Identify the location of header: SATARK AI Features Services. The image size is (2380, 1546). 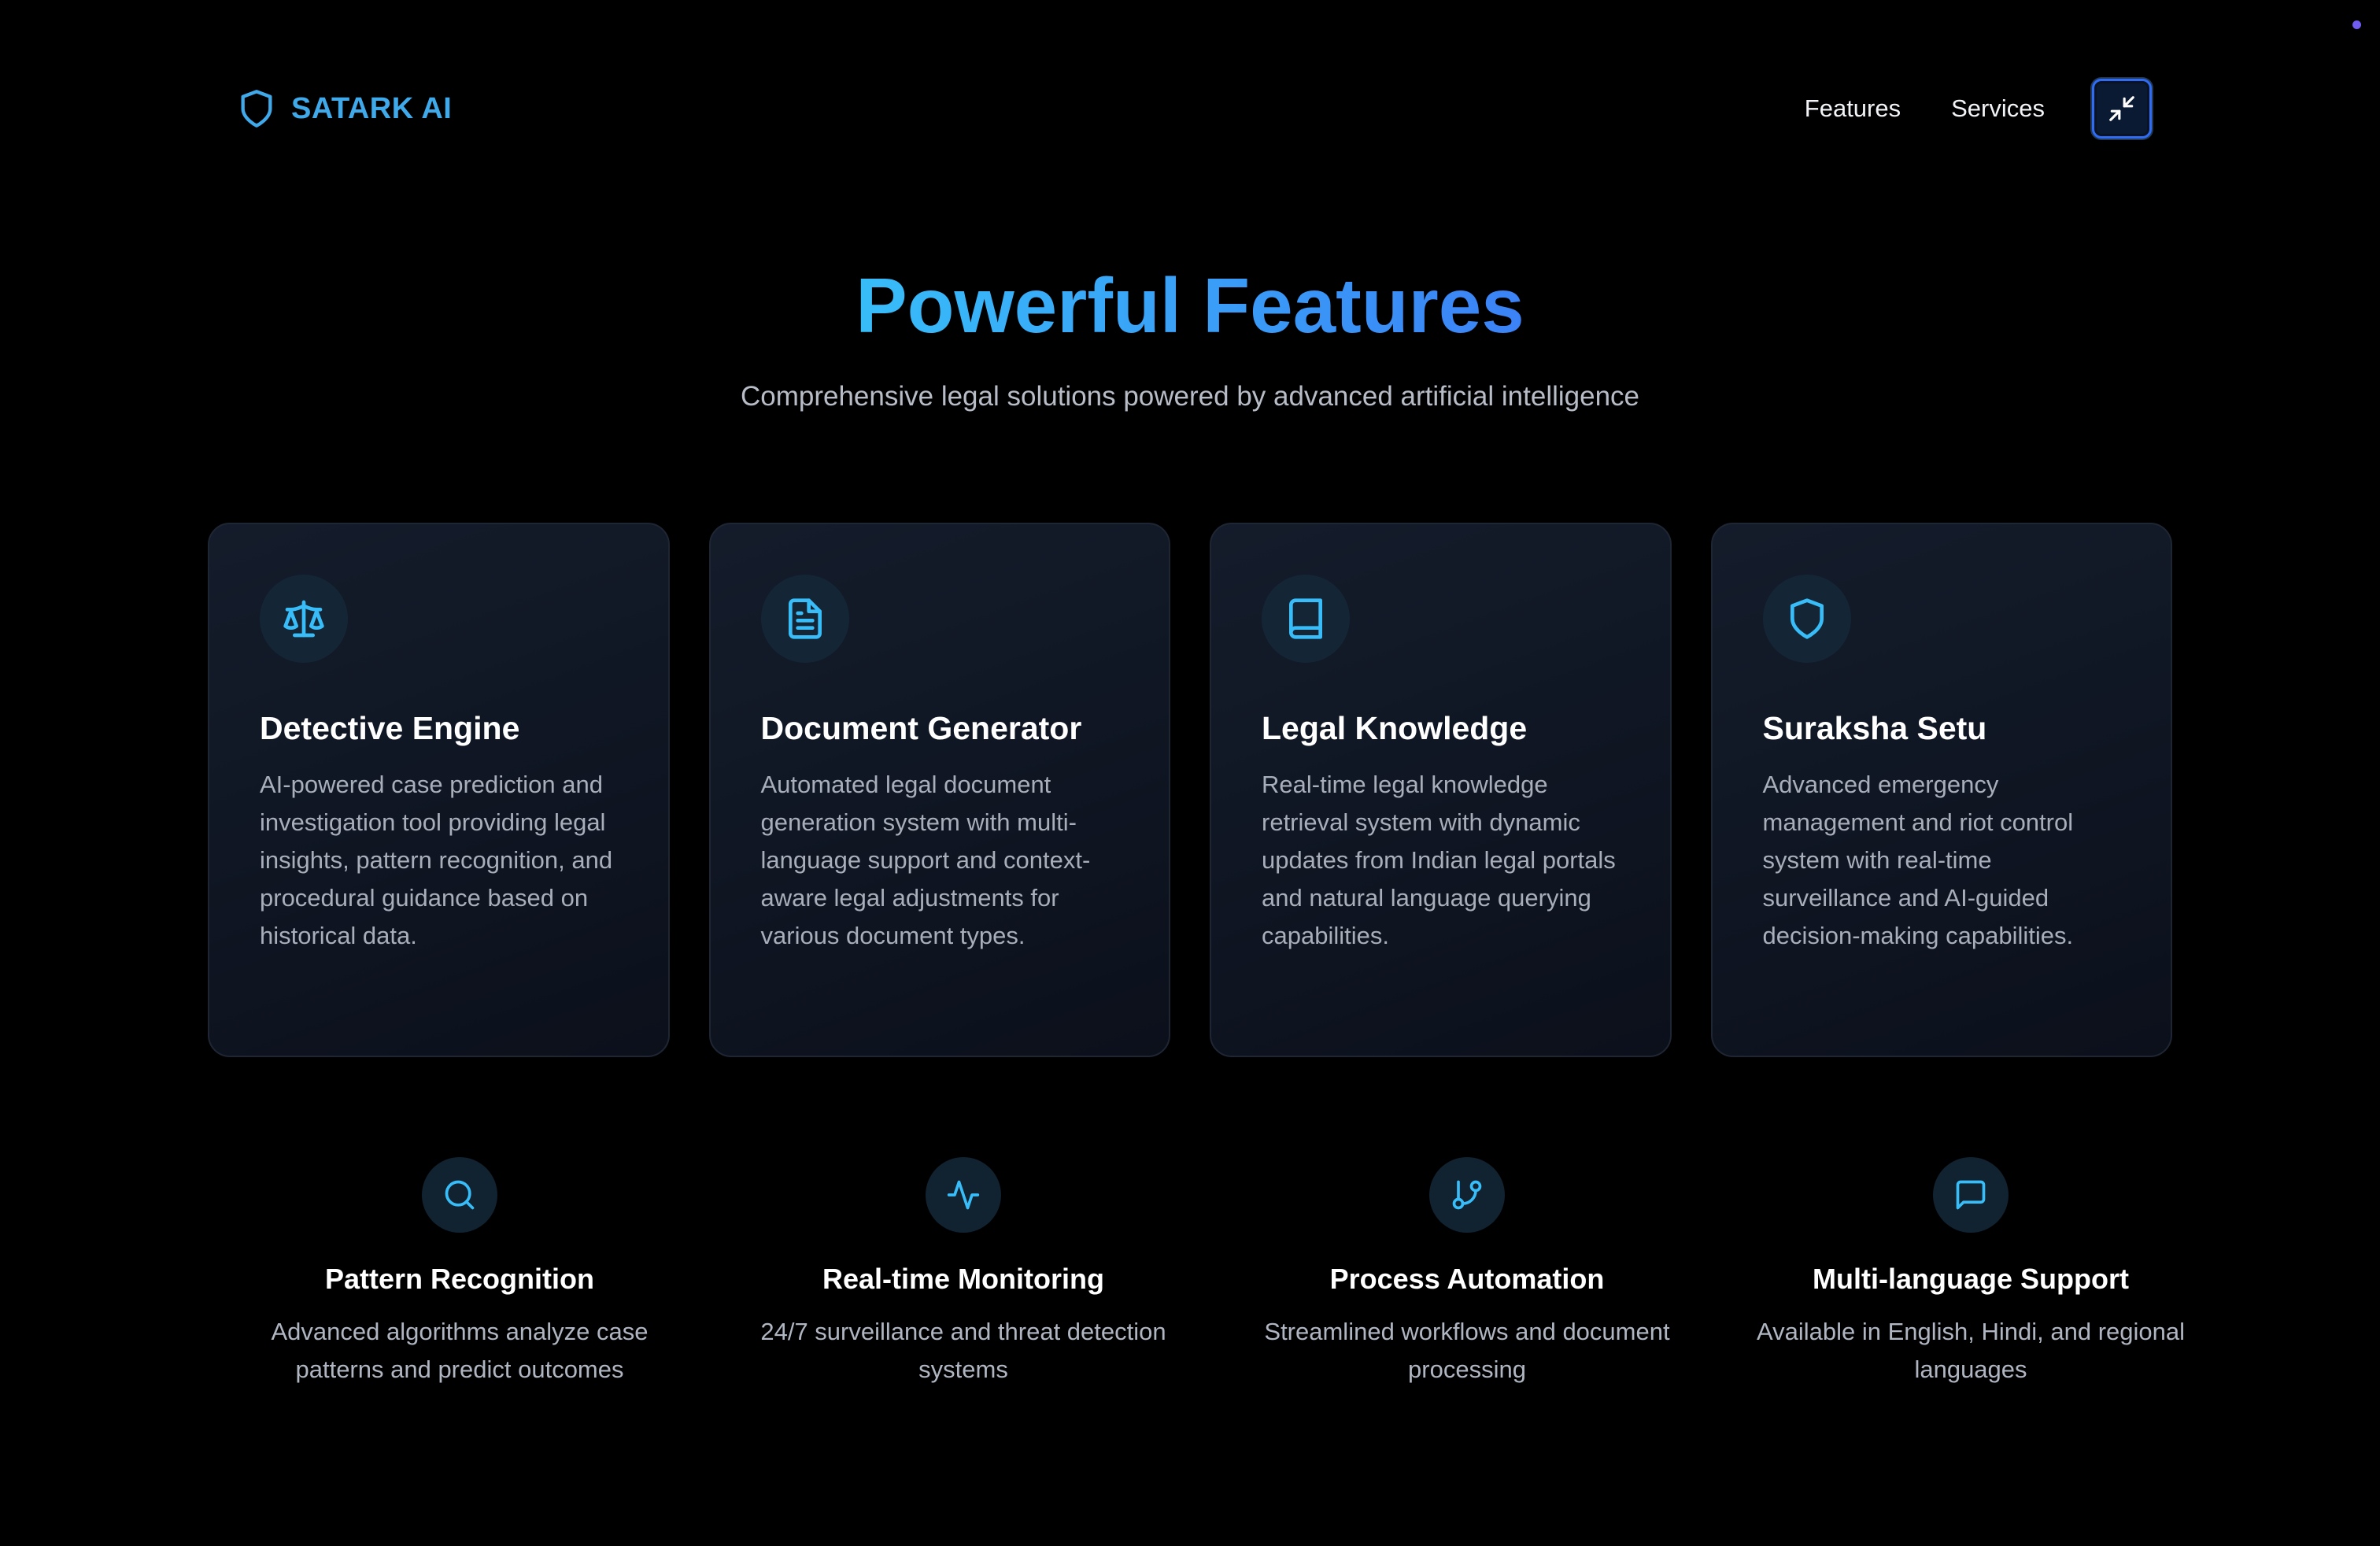
(1194, 108).